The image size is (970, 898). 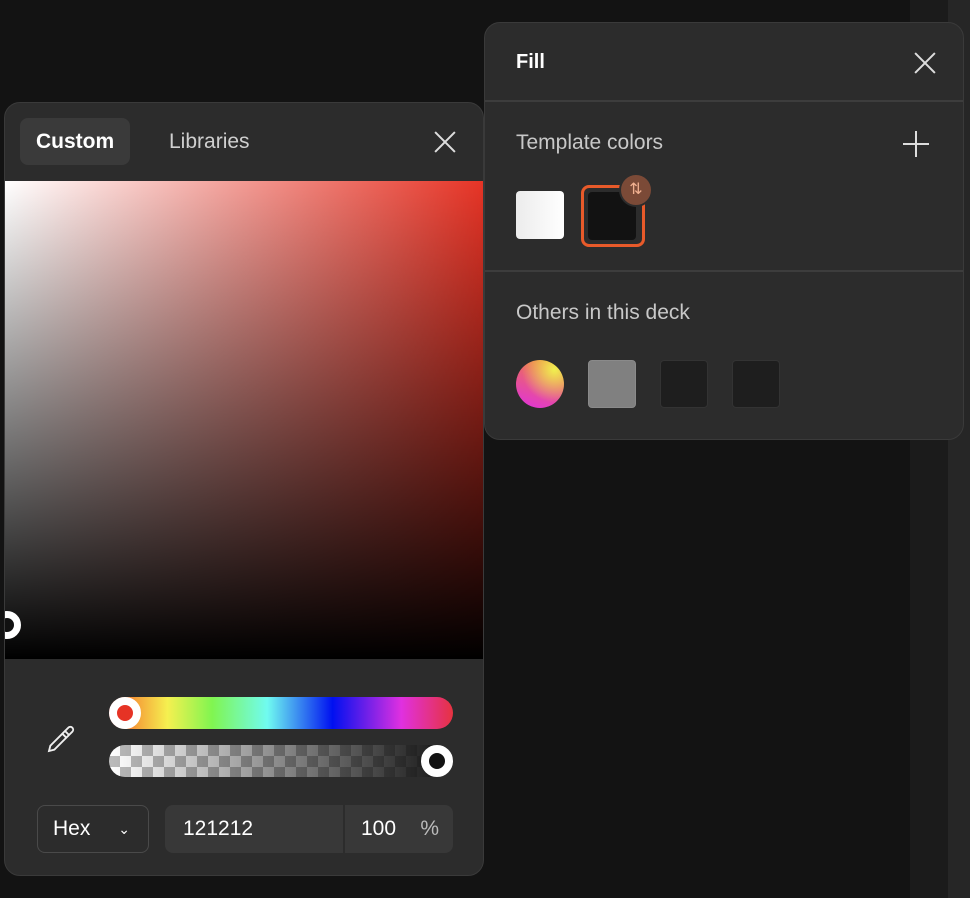 What do you see at coordinates (540, 215) in the screenshot?
I see `template-swatch-white` at bounding box center [540, 215].